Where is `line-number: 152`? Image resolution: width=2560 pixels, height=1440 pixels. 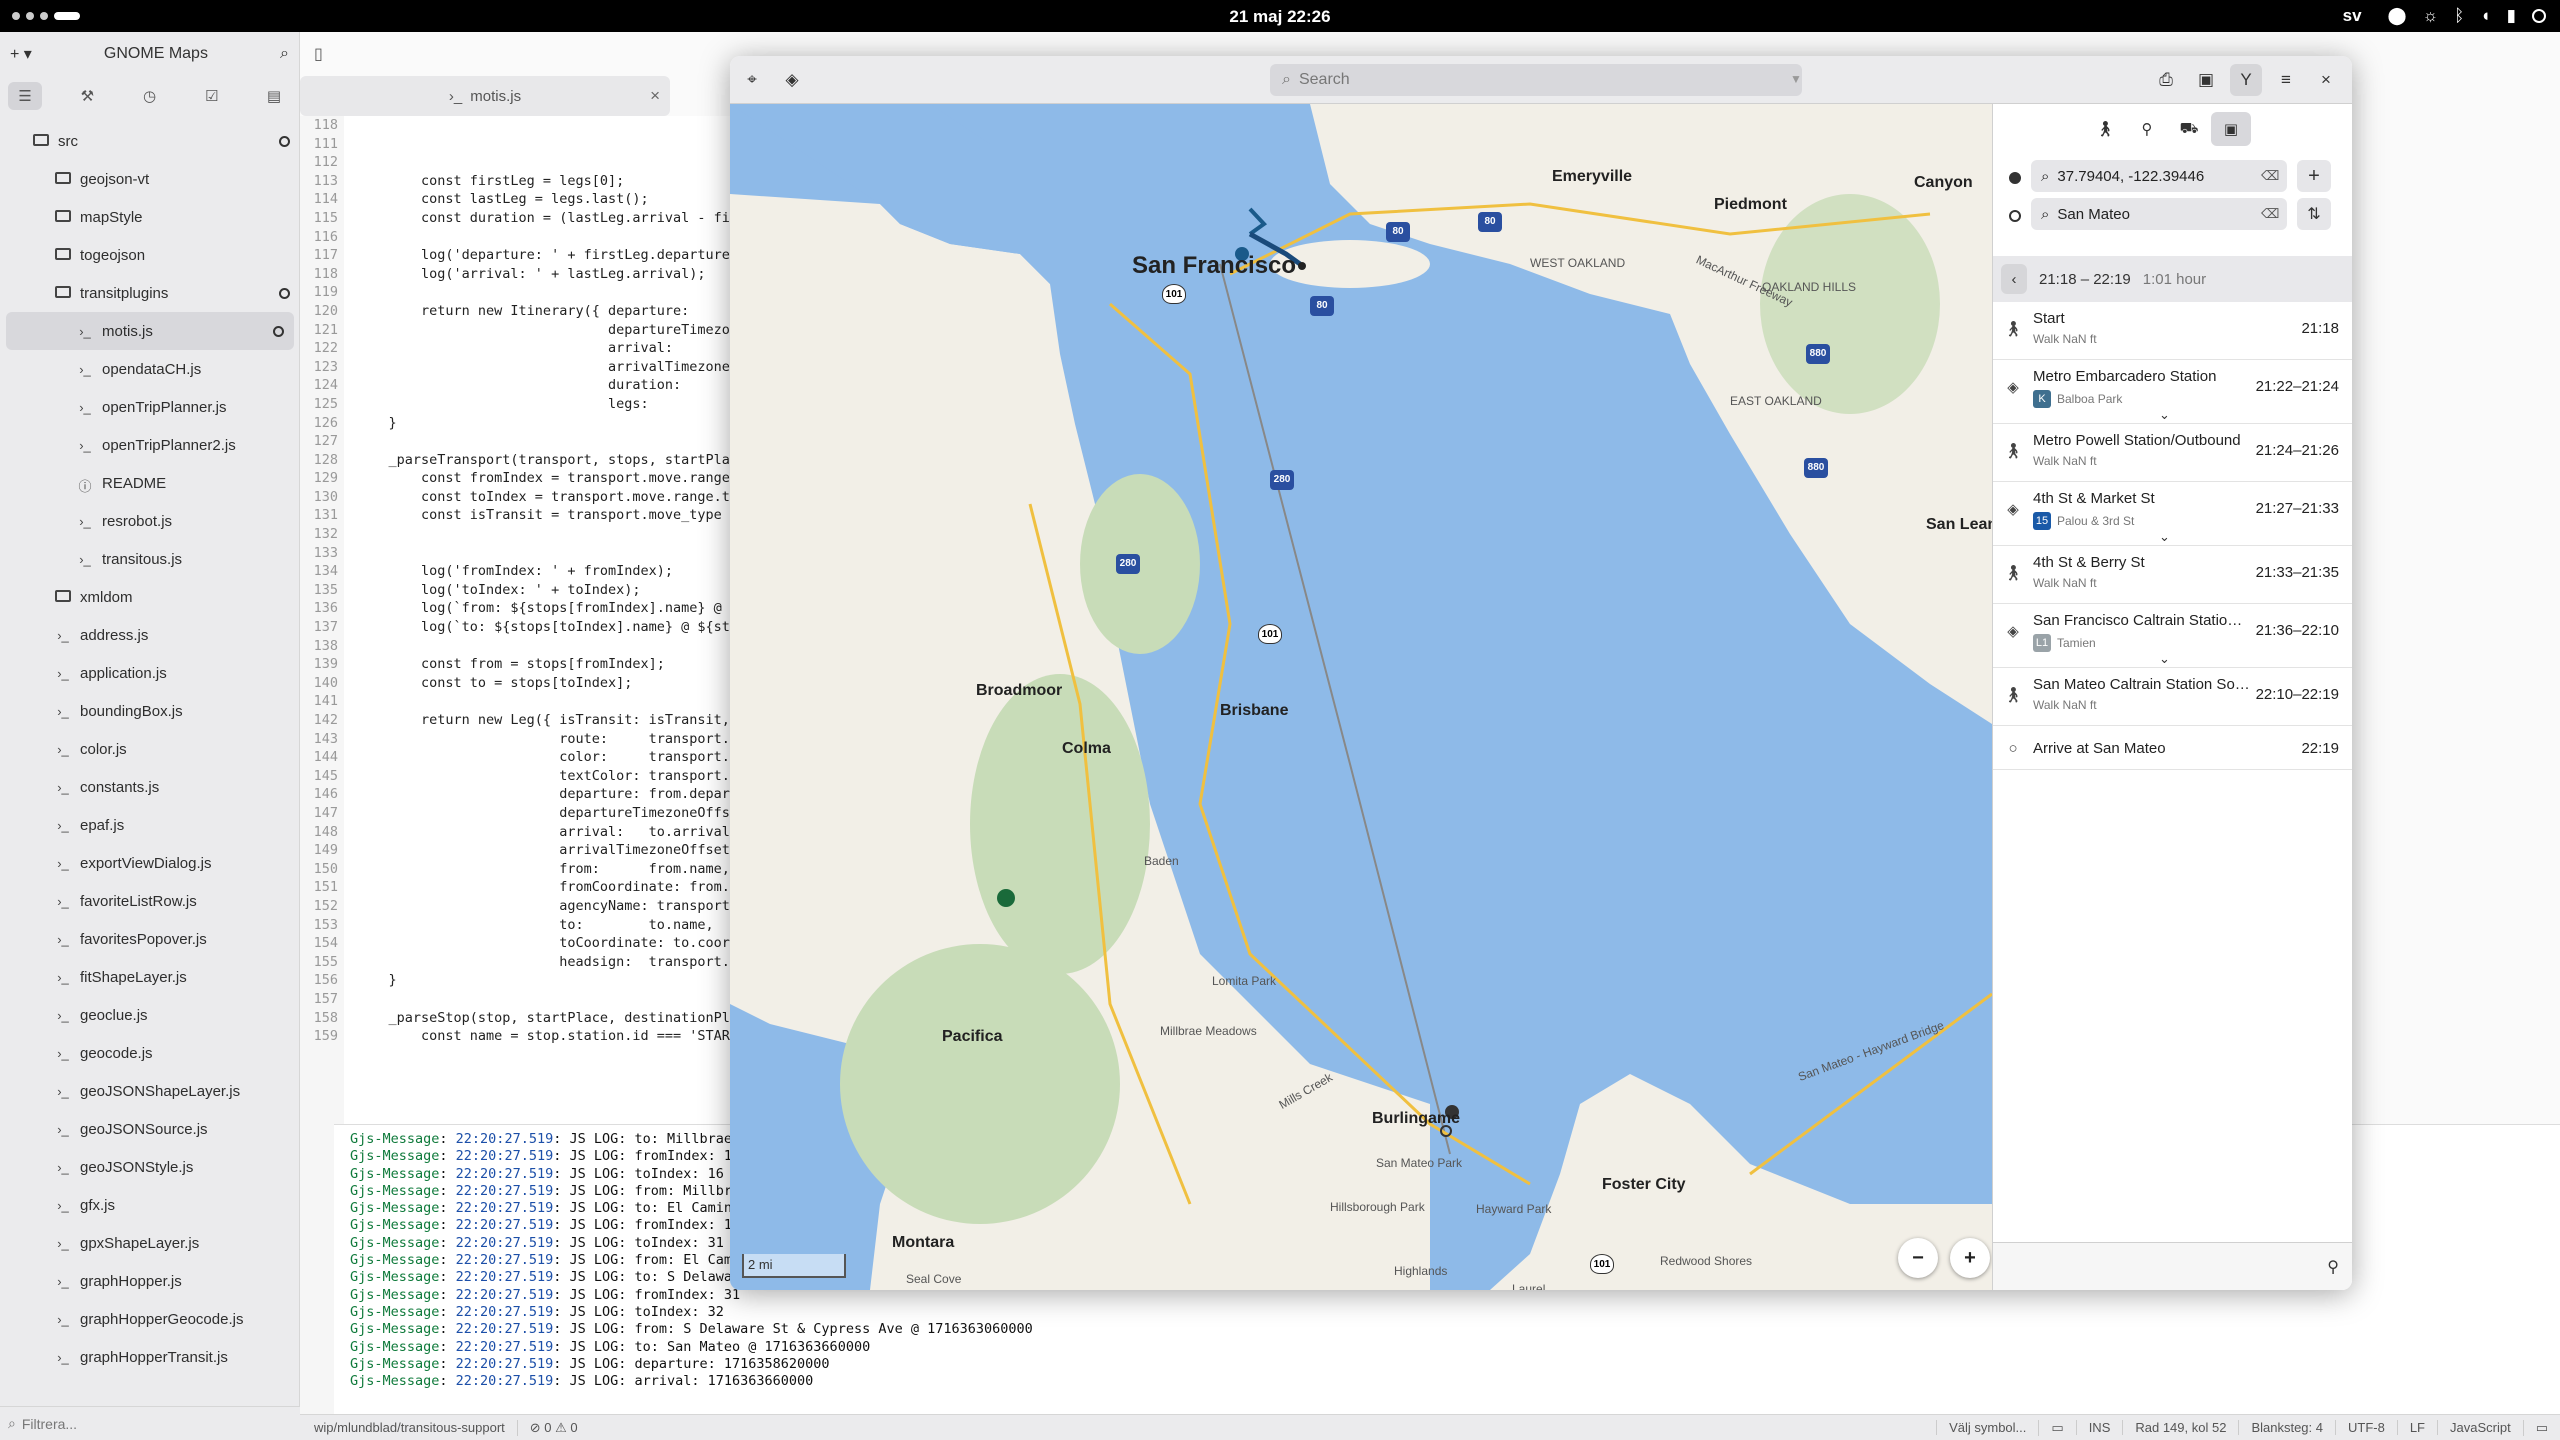
line-number: 152 is located at coordinates (325, 905).